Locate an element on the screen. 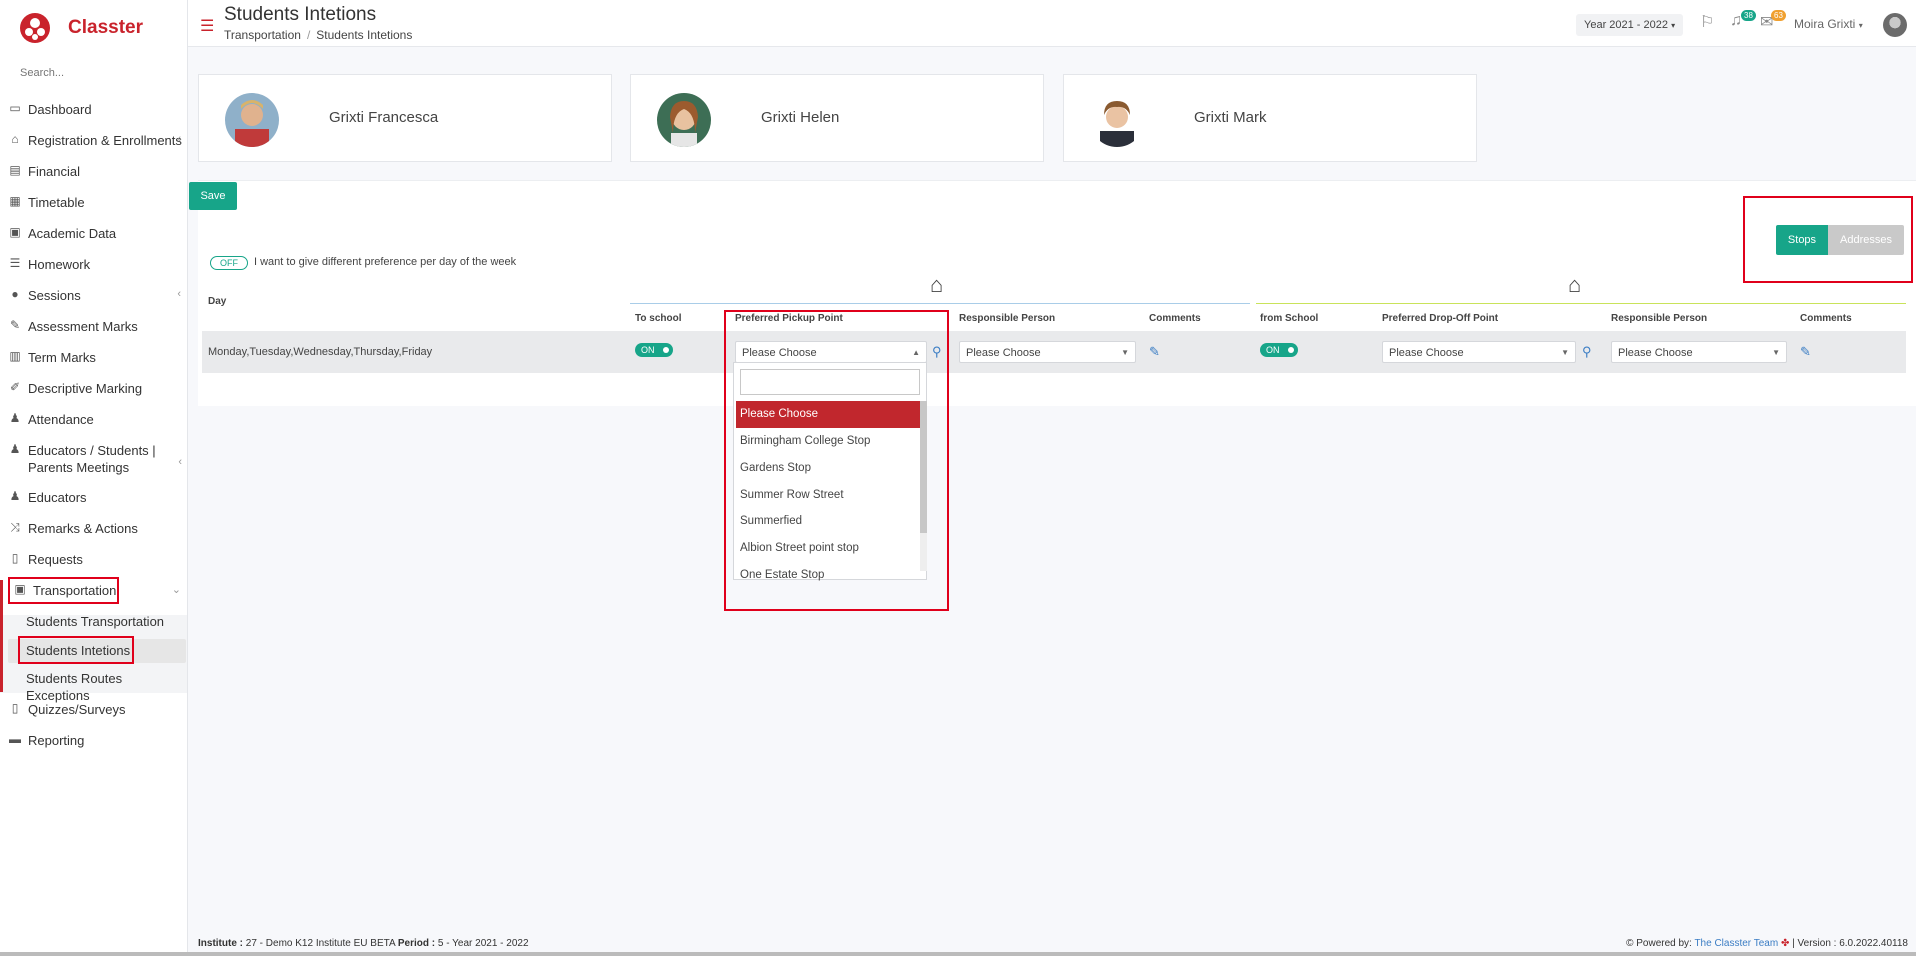  responsible-person-select-2: Please Choose ▼ is located at coordinates (1699, 352).